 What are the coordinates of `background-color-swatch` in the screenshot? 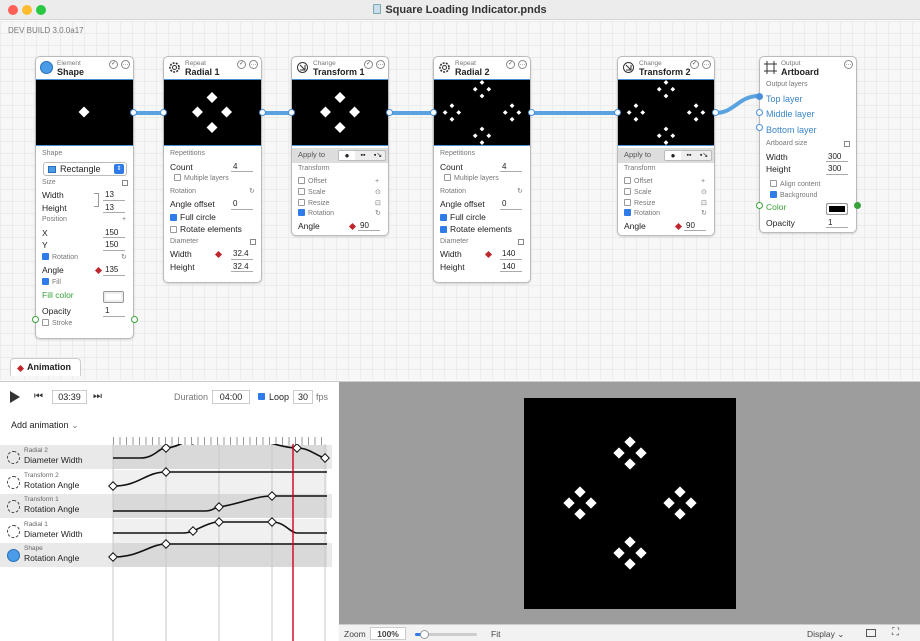 It's located at (837, 208).